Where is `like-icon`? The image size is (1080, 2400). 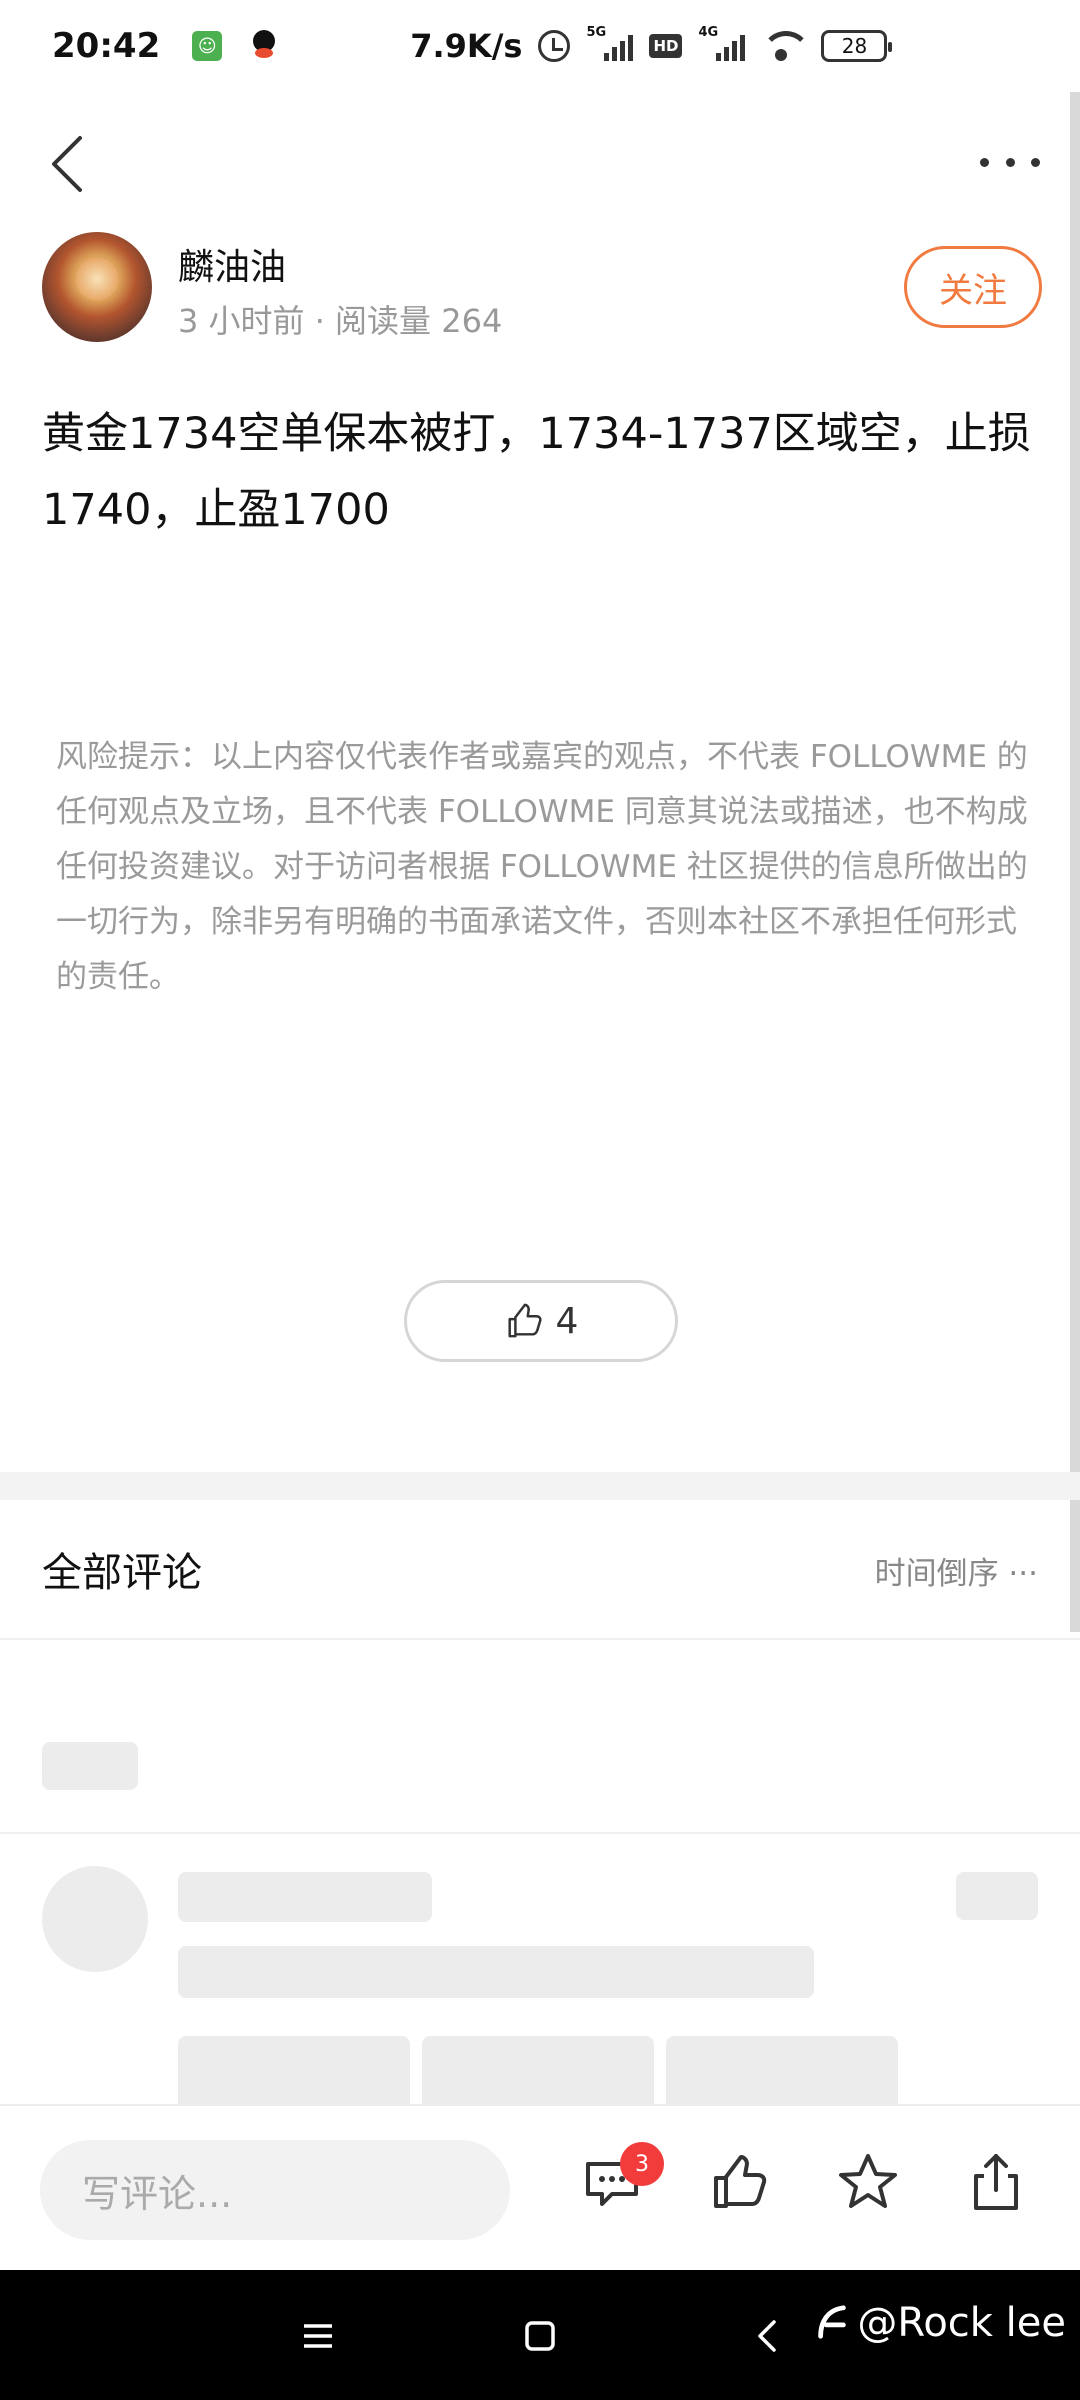 like-icon is located at coordinates (740, 2182).